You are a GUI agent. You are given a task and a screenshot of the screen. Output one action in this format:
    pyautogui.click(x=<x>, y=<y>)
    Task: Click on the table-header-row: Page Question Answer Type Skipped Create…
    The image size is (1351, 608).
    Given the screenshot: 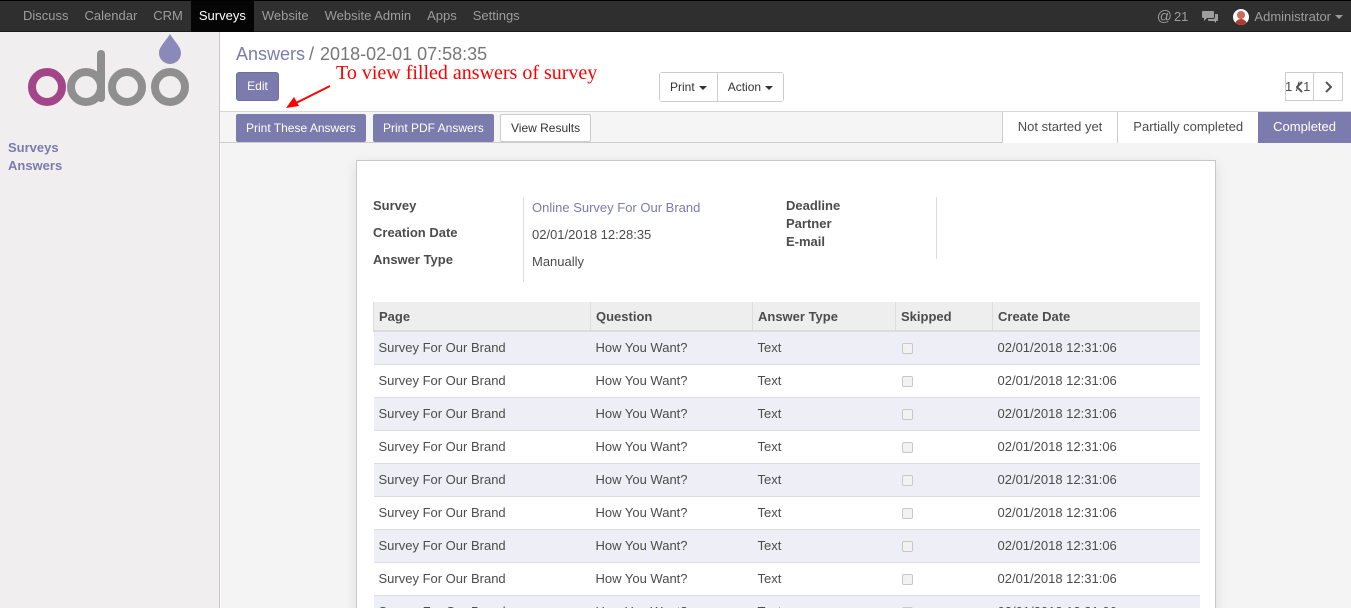 What is the action you would take?
    pyautogui.click(x=786, y=317)
    